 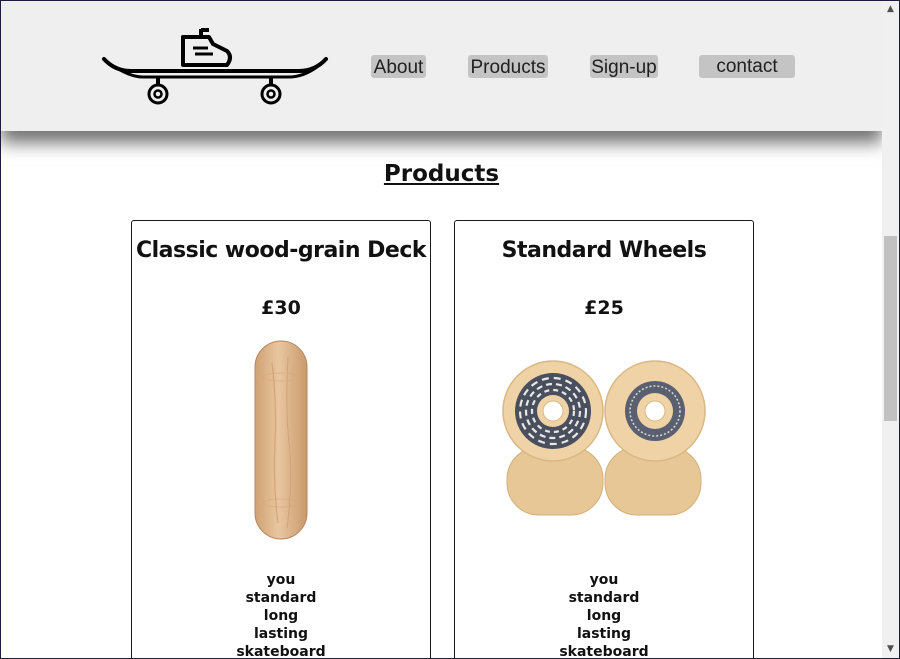 What do you see at coordinates (281, 250) in the screenshot?
I see `product-title: Classic wood-grain Deck` at bounding box center [281, 250].